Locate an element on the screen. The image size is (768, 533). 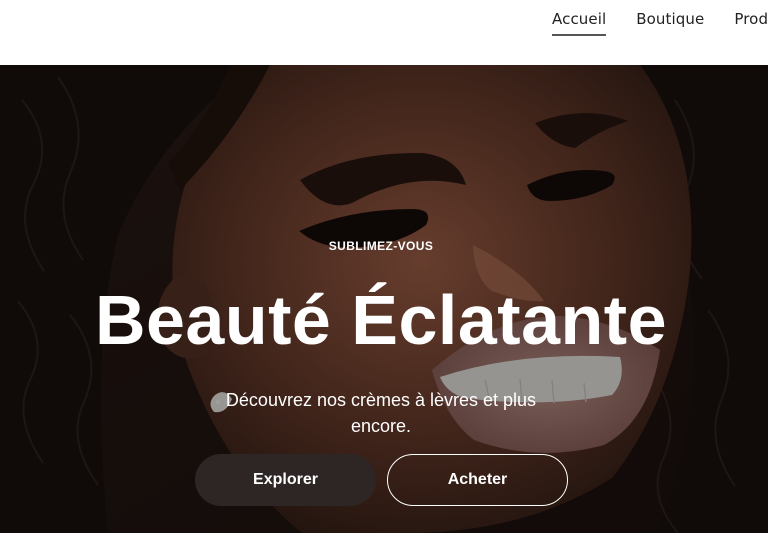
hero-kicker: SUBLIMEZ-VOUS is located at coordinates (381, 246).